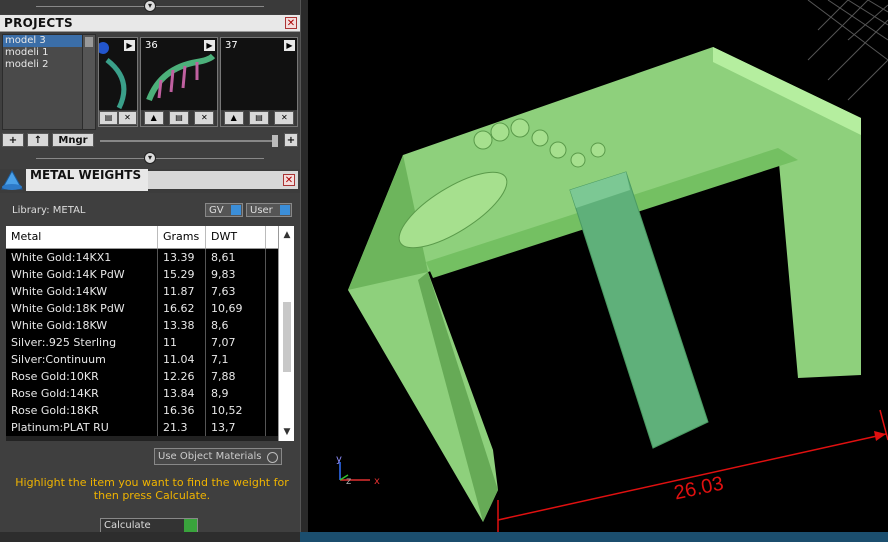 This screenshot has height=542, width=888. I want to click on cell-grams: 11.87, so click(182, 291).